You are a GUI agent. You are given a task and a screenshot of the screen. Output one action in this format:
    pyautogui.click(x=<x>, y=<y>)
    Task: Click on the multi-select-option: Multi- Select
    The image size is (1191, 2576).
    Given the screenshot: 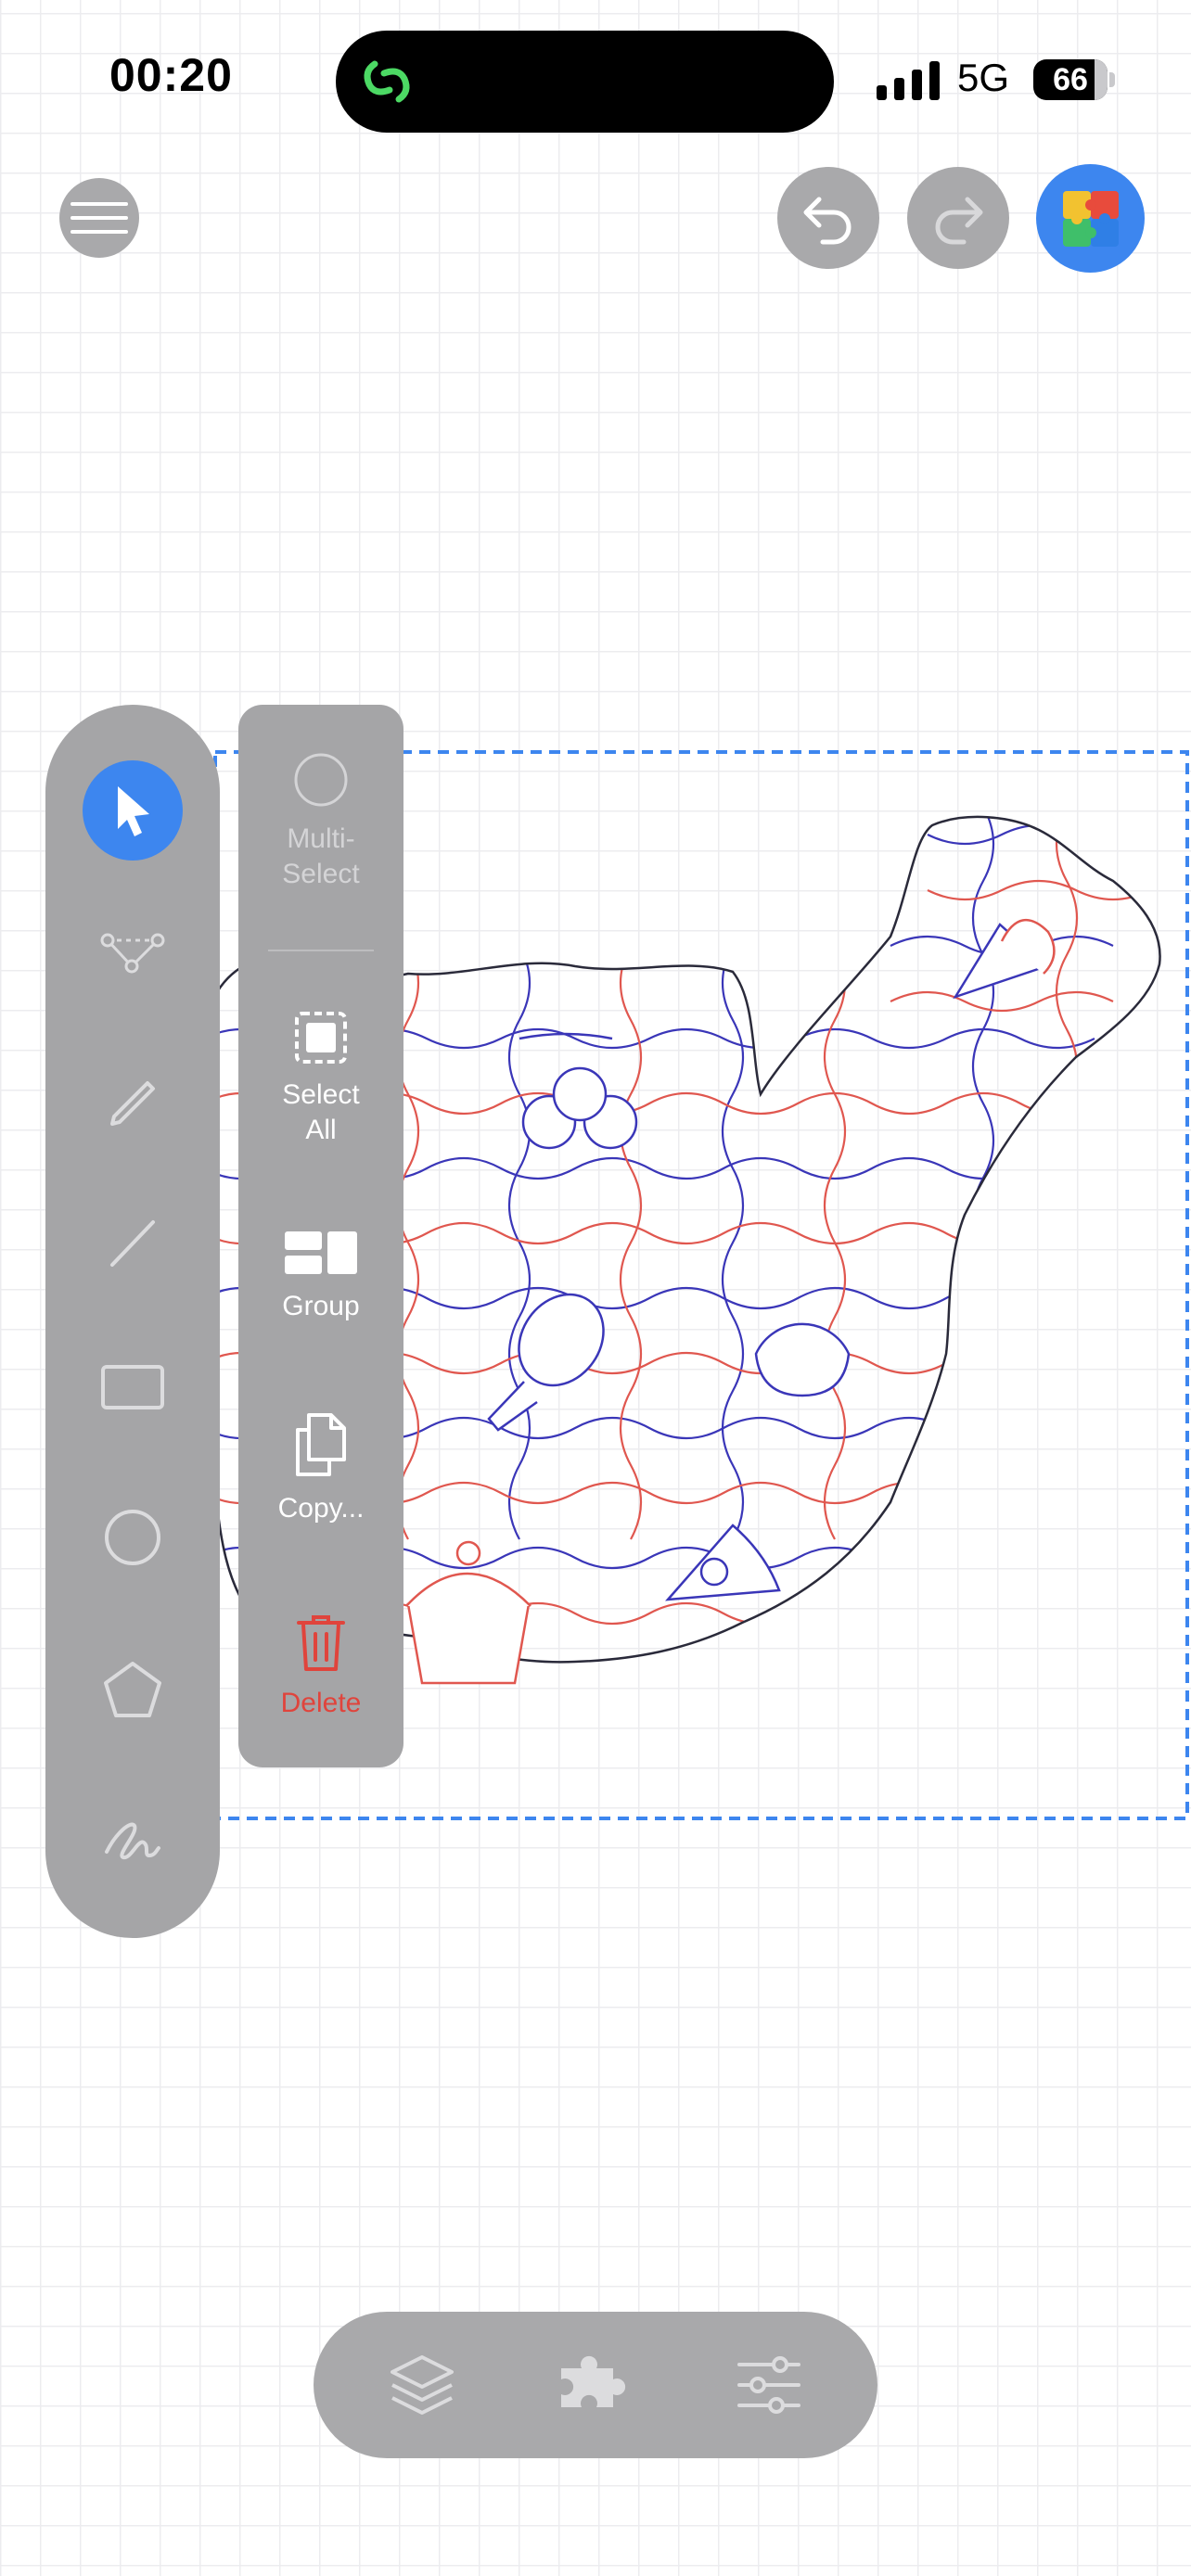 What is the action you would take?
    pyautogui.click(x=321, y=821)
    